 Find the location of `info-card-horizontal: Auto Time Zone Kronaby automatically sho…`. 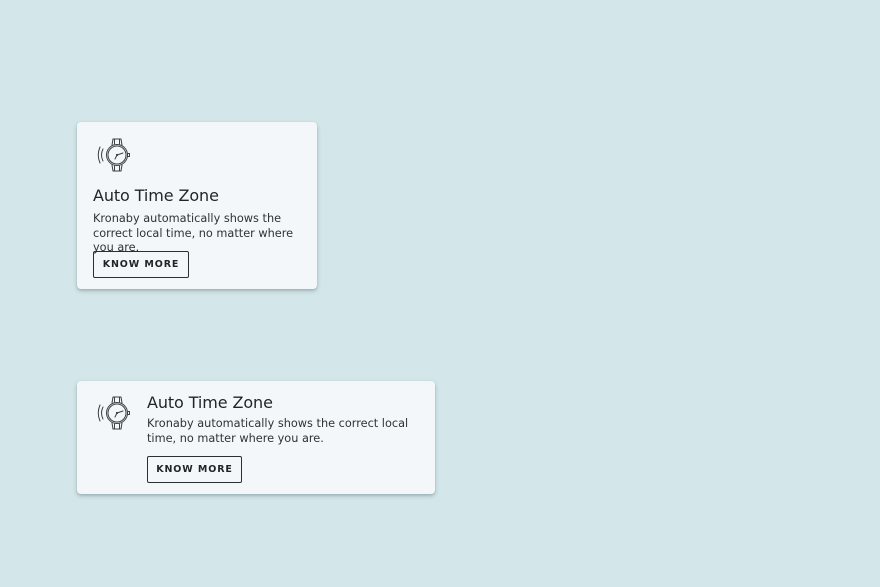

info-card-horizontal: Auto Time Zone Kronaby automatically sho… is located at coordinates (256, 437).